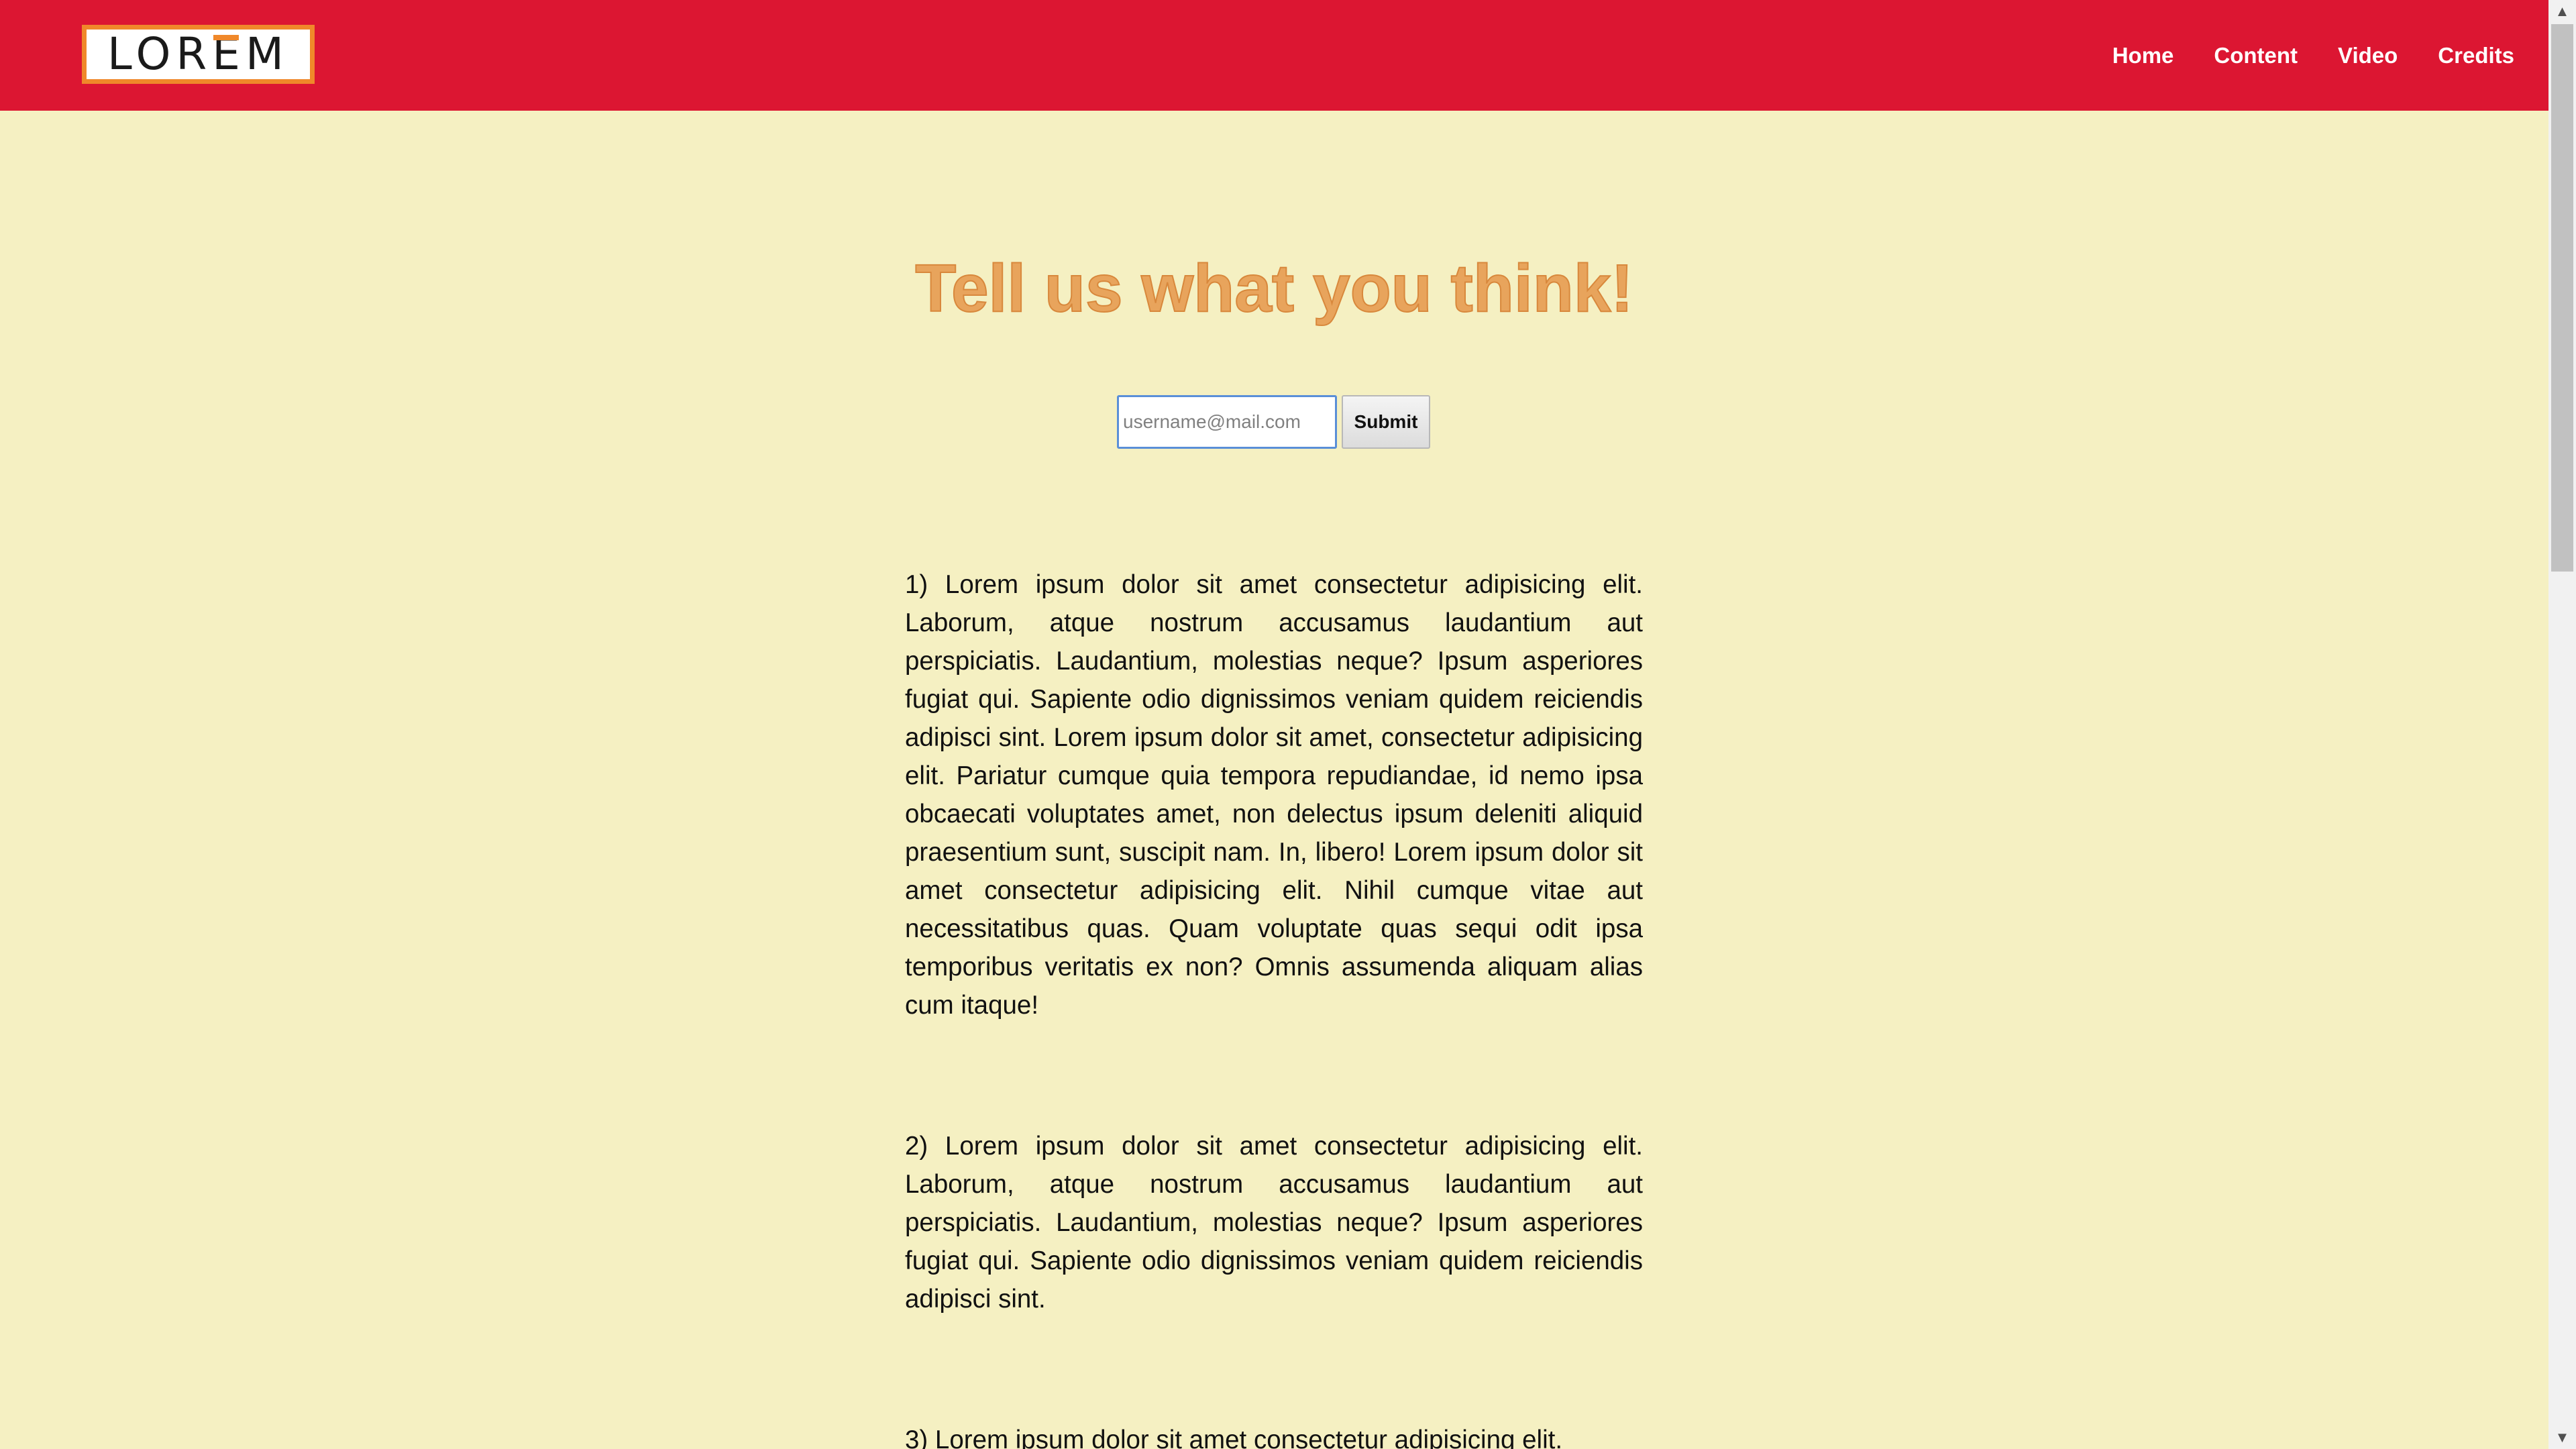 The image size is (2576, 1449). What do you see at coordinates (2476, 55) in the screenshot?
I see `nav-credits-link: Credits` at bounding box center [2476, 55].